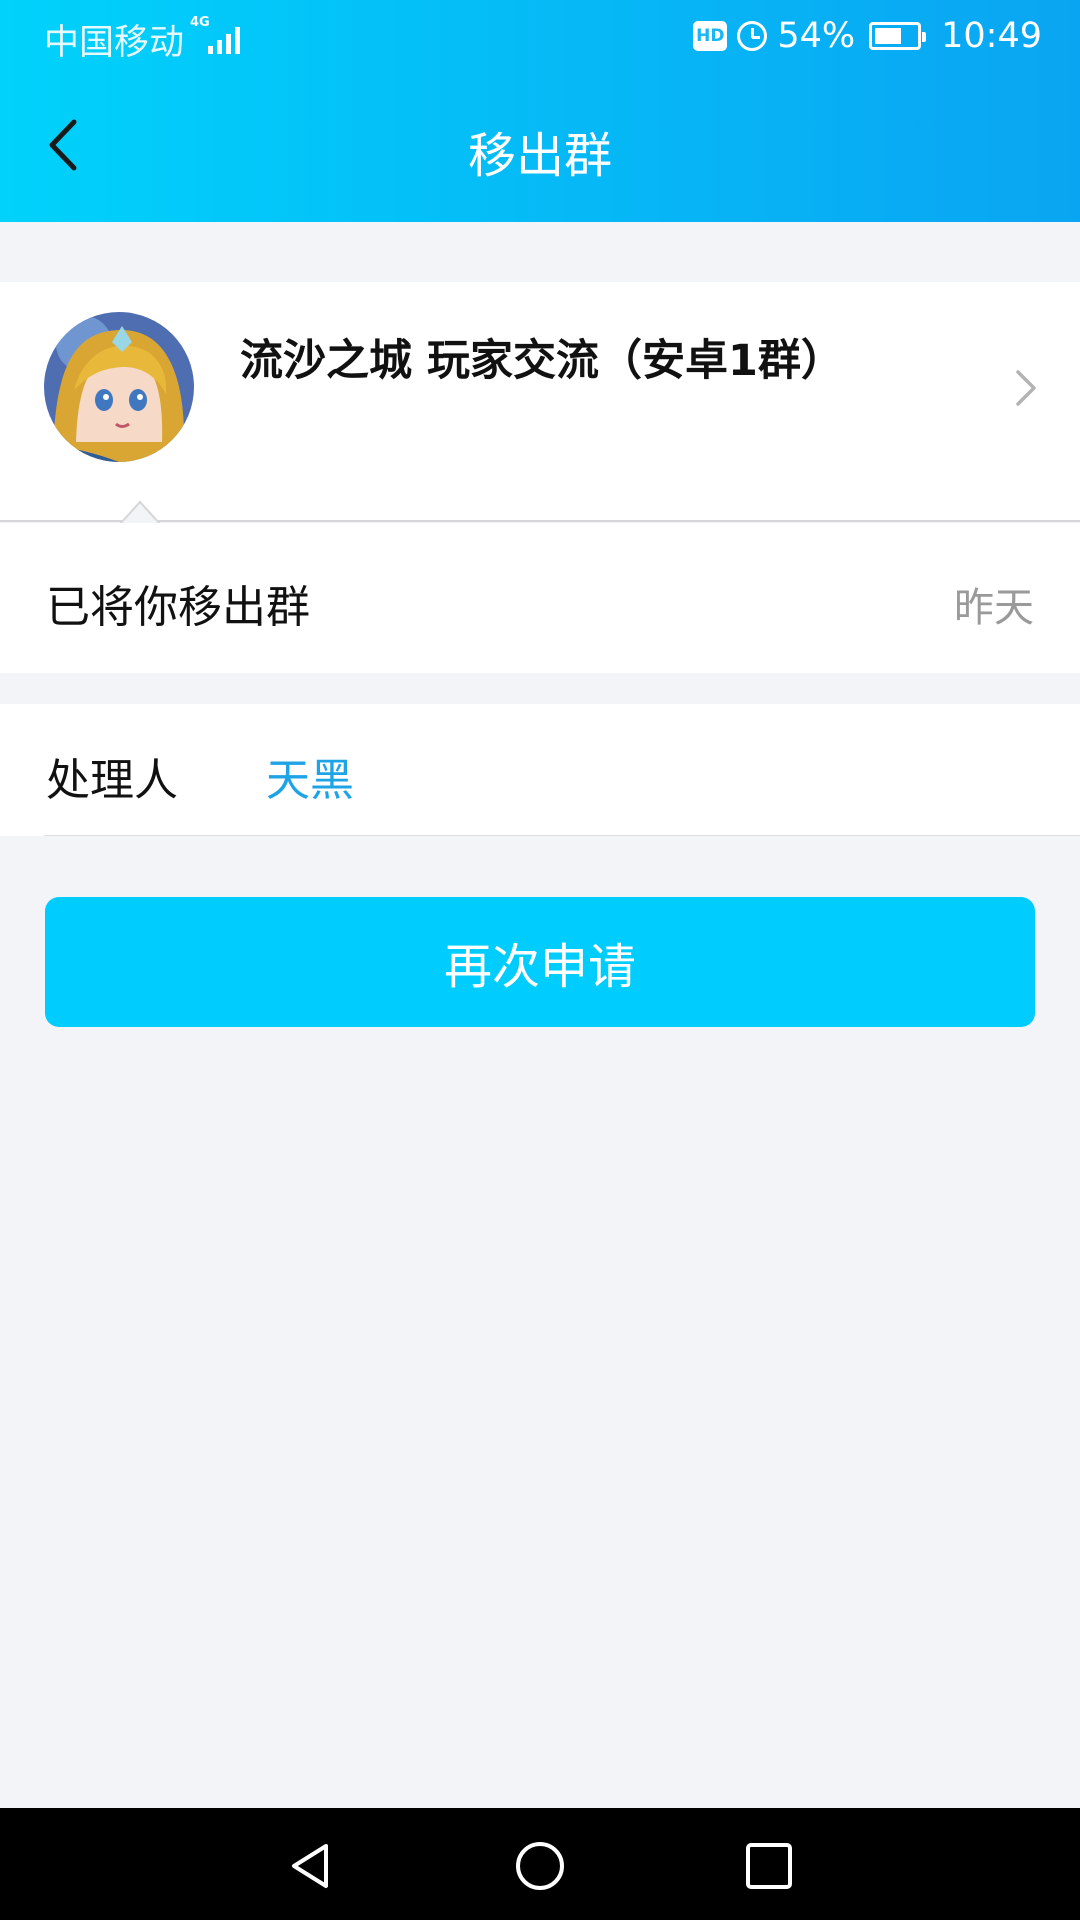 The height and width of the screenshot is (1920, 1080). I want to click on alarm-icon, so click(752, 36).